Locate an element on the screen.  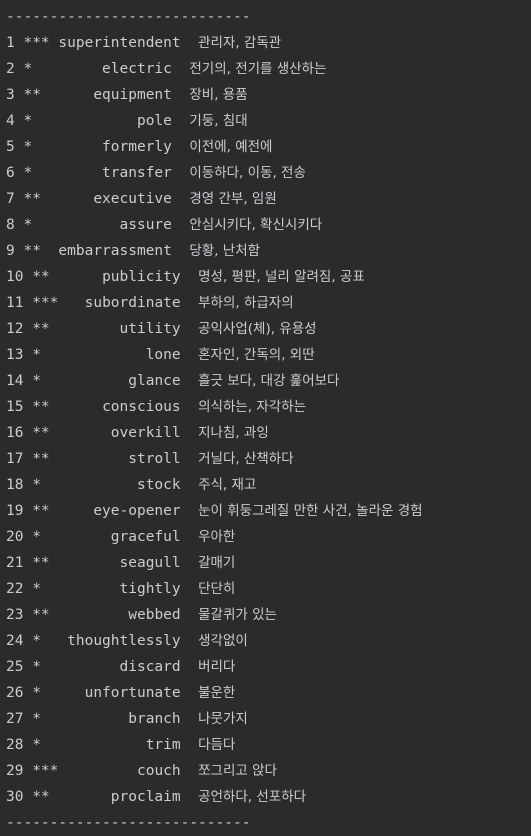
list-item: 23 ** webbed 물갈퀴가 있는 is located at coordinates (268, 615).